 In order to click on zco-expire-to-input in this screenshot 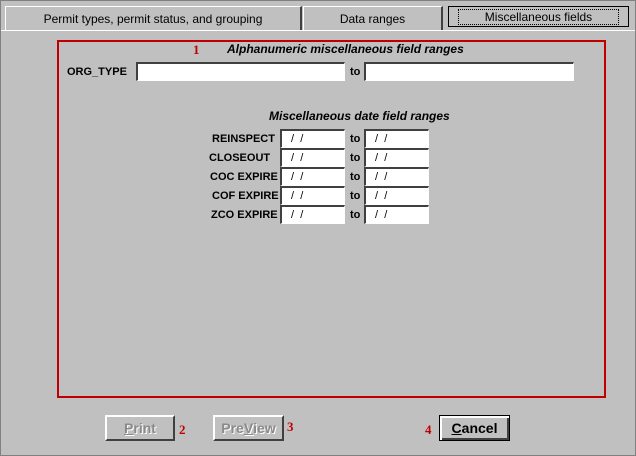, I will do `click(396, 214)`.